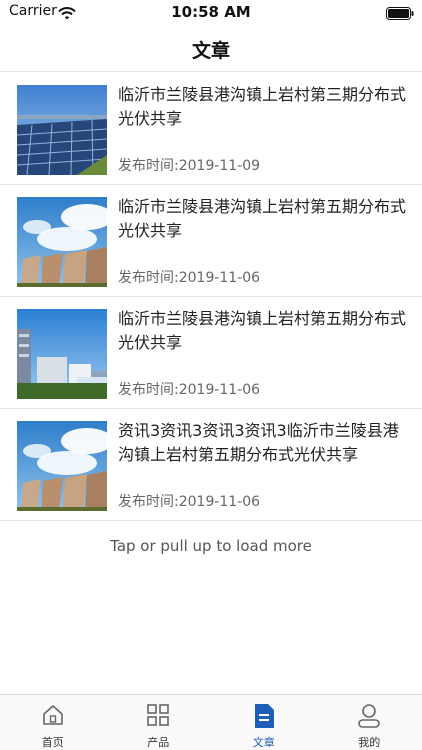  I want to click on article-title: 资讯3资讯3资讯3资讯3临沂市兰陵县港沟镇上岩村第五期分布式光伏共享, so click(258, 442).